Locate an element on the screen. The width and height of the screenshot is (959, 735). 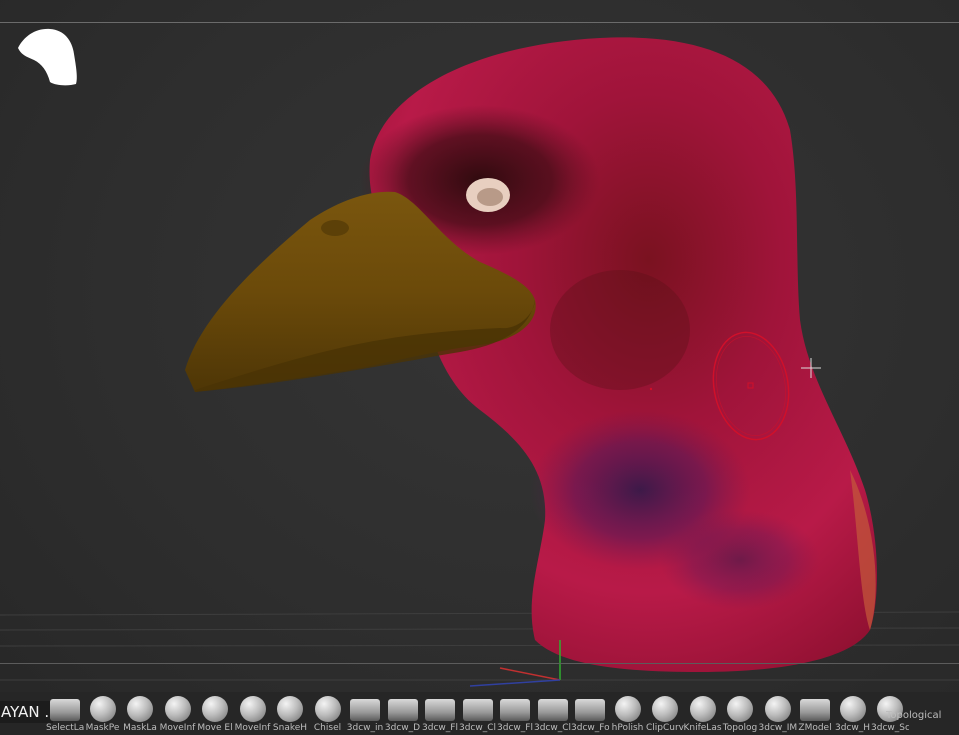
brush-clipcurve: ClipCurv is located at coordinates (665, 714).